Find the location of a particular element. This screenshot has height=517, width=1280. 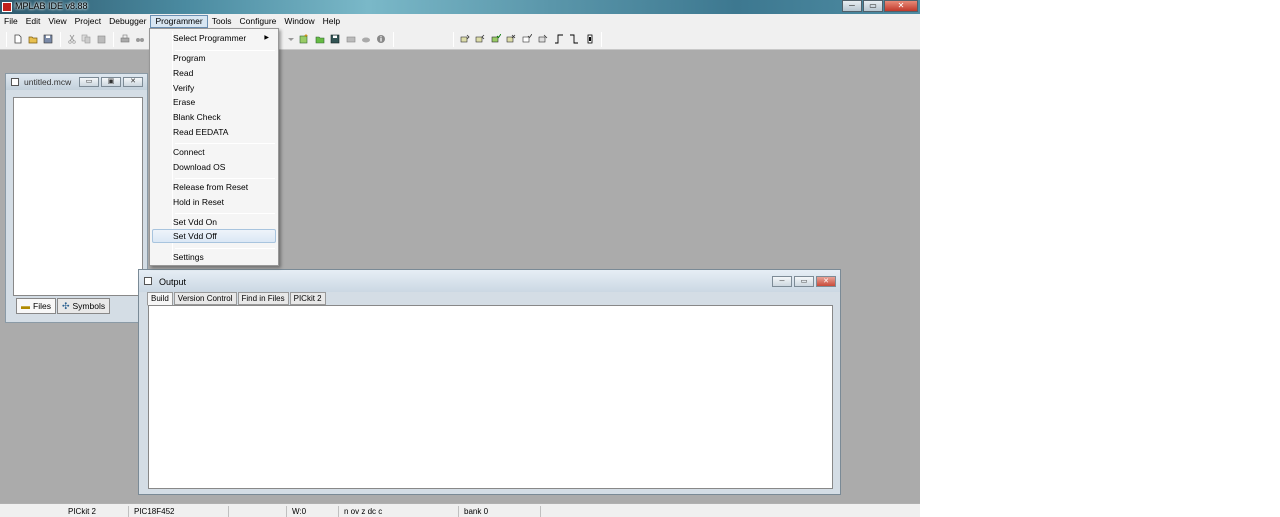

output-close-button: ✕ is located at coordinates (826, 281).